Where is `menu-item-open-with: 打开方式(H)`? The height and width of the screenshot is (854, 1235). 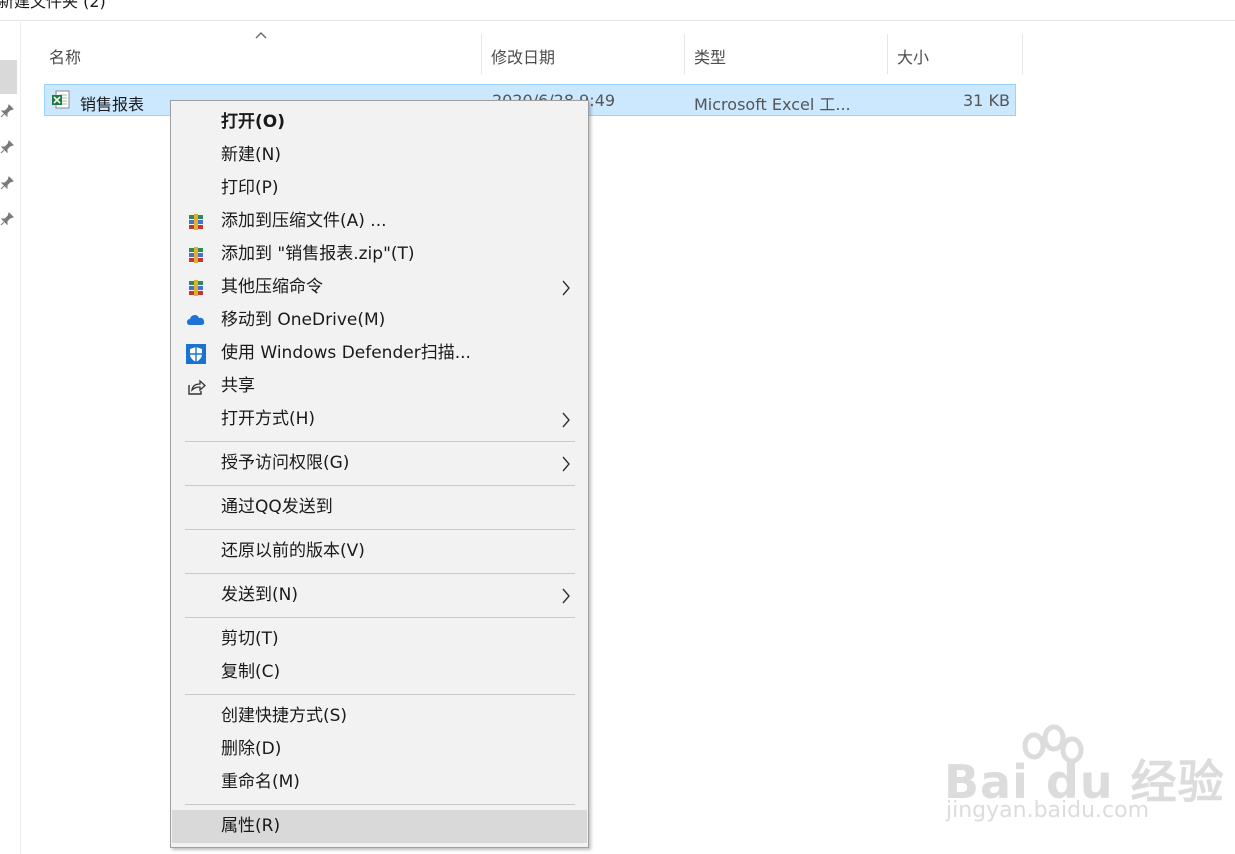
menu-item-open-with: 打开方式(H) is located at coordinates (379, 419).